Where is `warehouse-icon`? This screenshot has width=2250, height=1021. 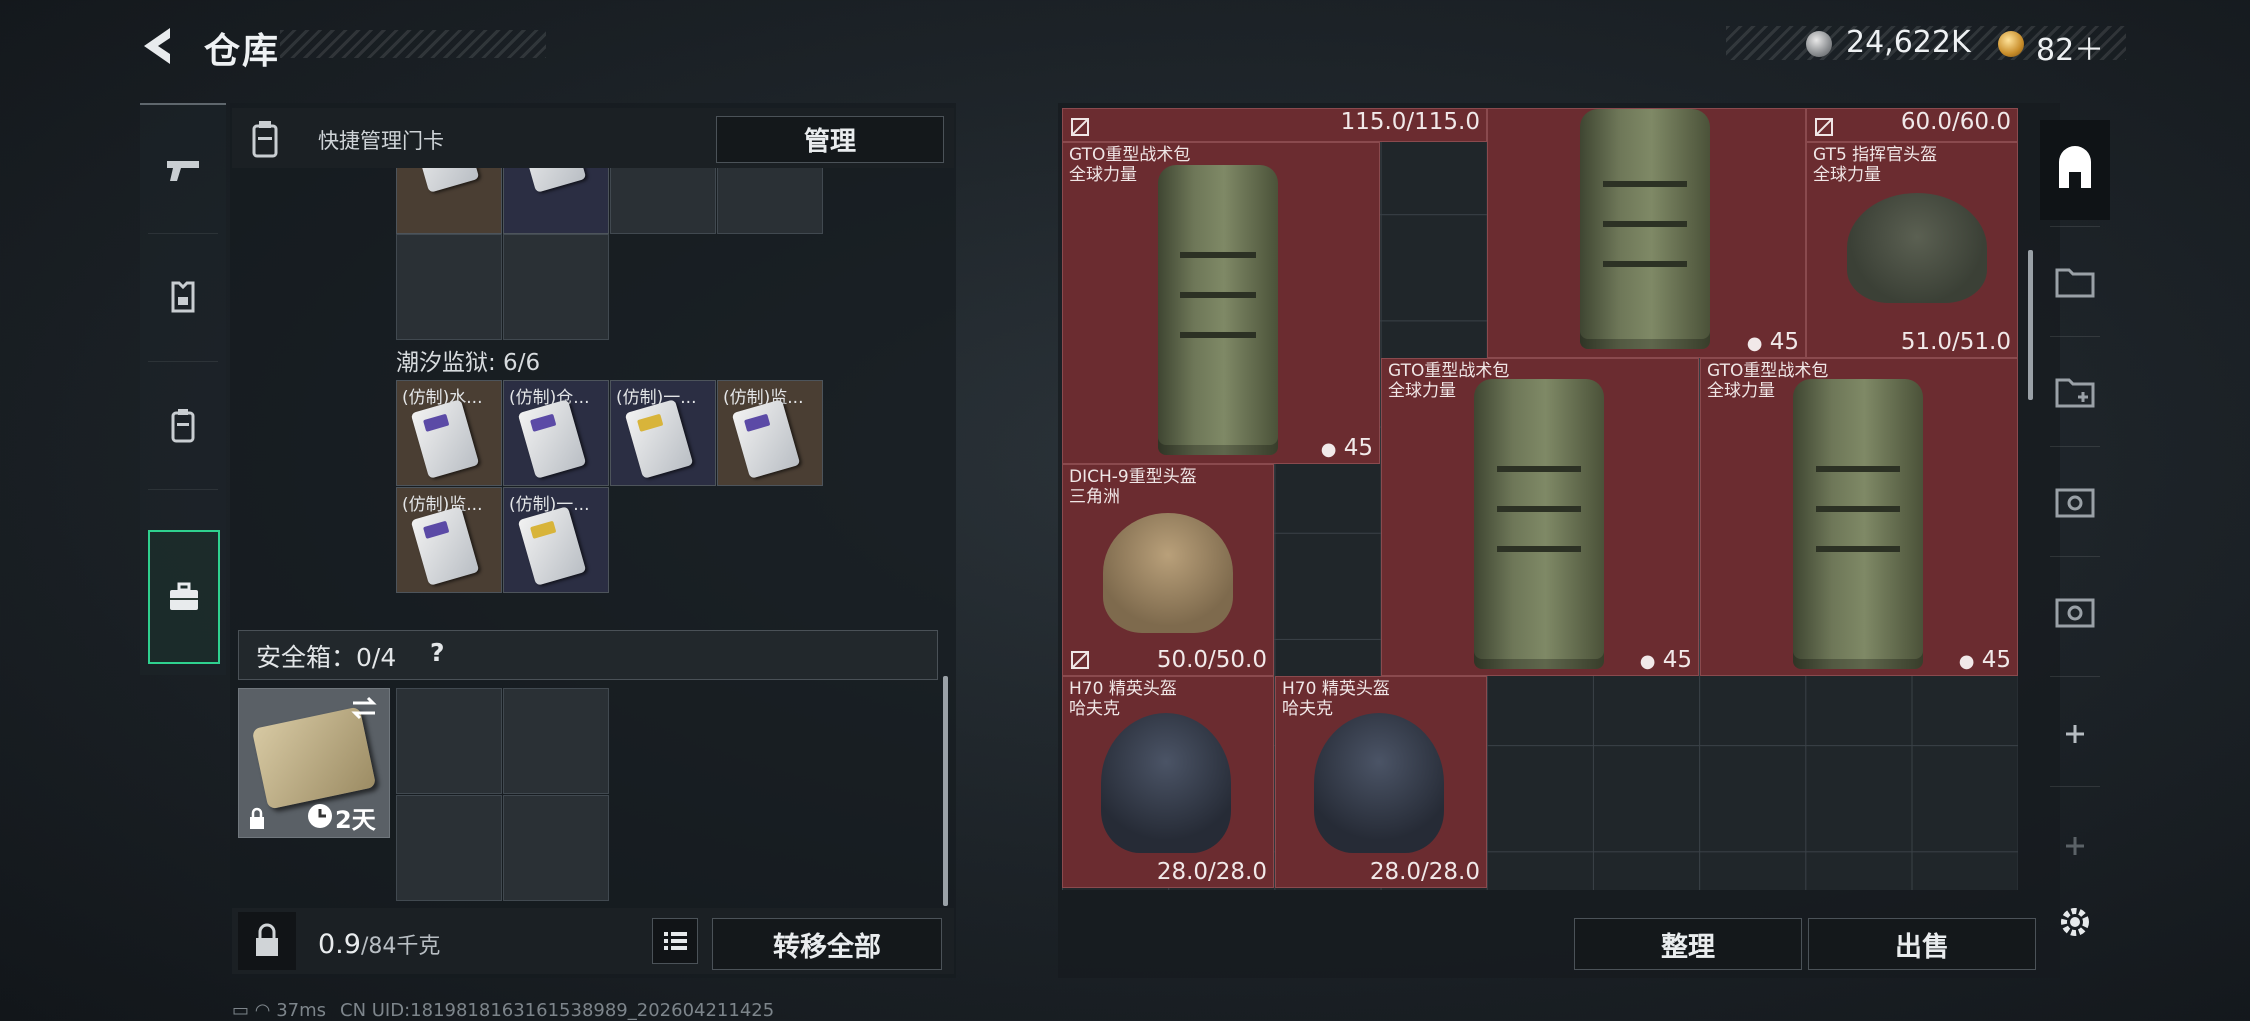 warehouse-icon is located at coordinates (2075, 167).